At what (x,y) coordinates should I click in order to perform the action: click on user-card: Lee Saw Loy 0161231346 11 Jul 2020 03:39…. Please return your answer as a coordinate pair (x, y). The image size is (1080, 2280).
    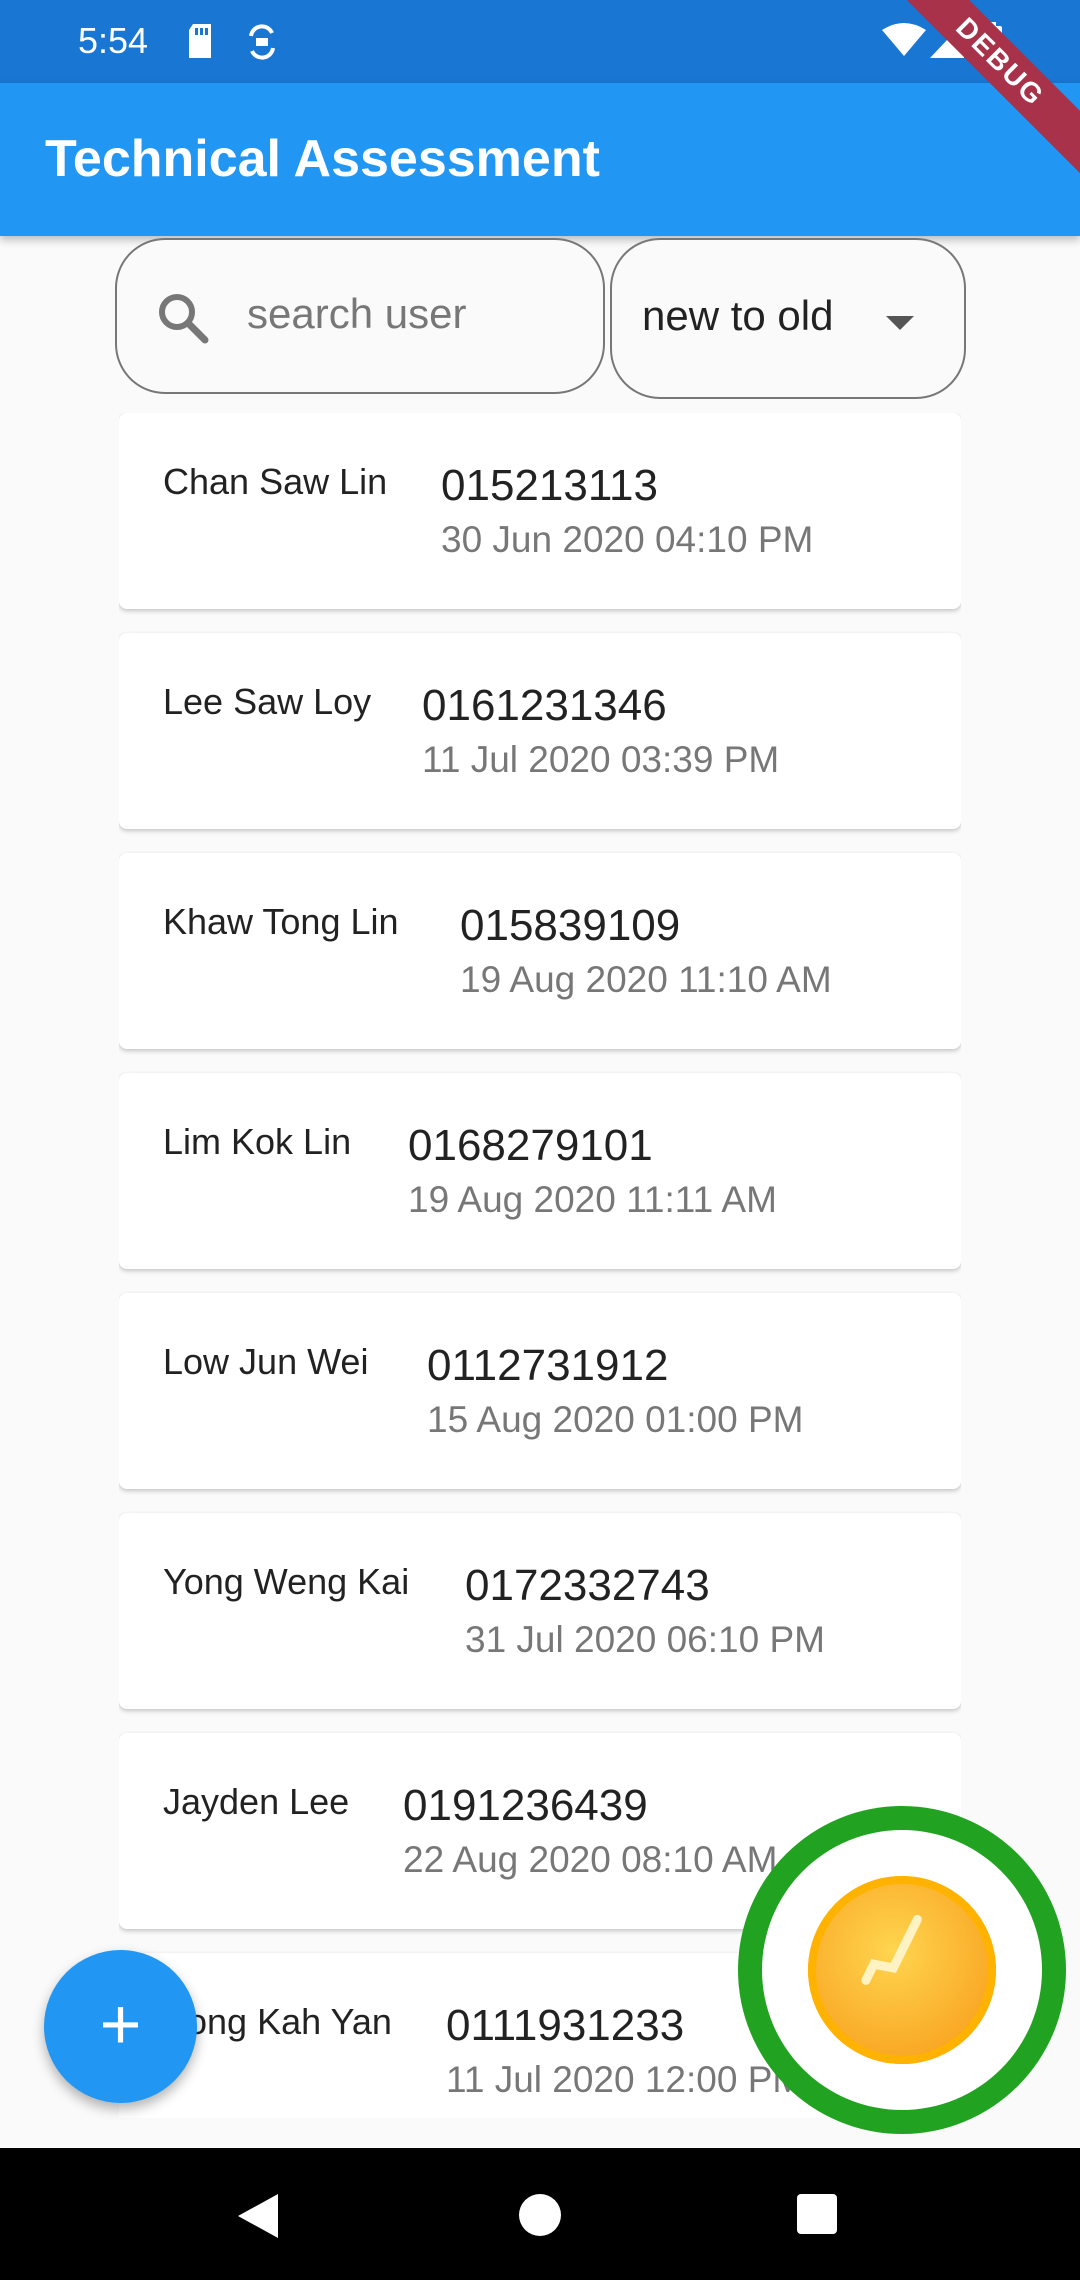
    Looking at the image, I should click on (540, 731).